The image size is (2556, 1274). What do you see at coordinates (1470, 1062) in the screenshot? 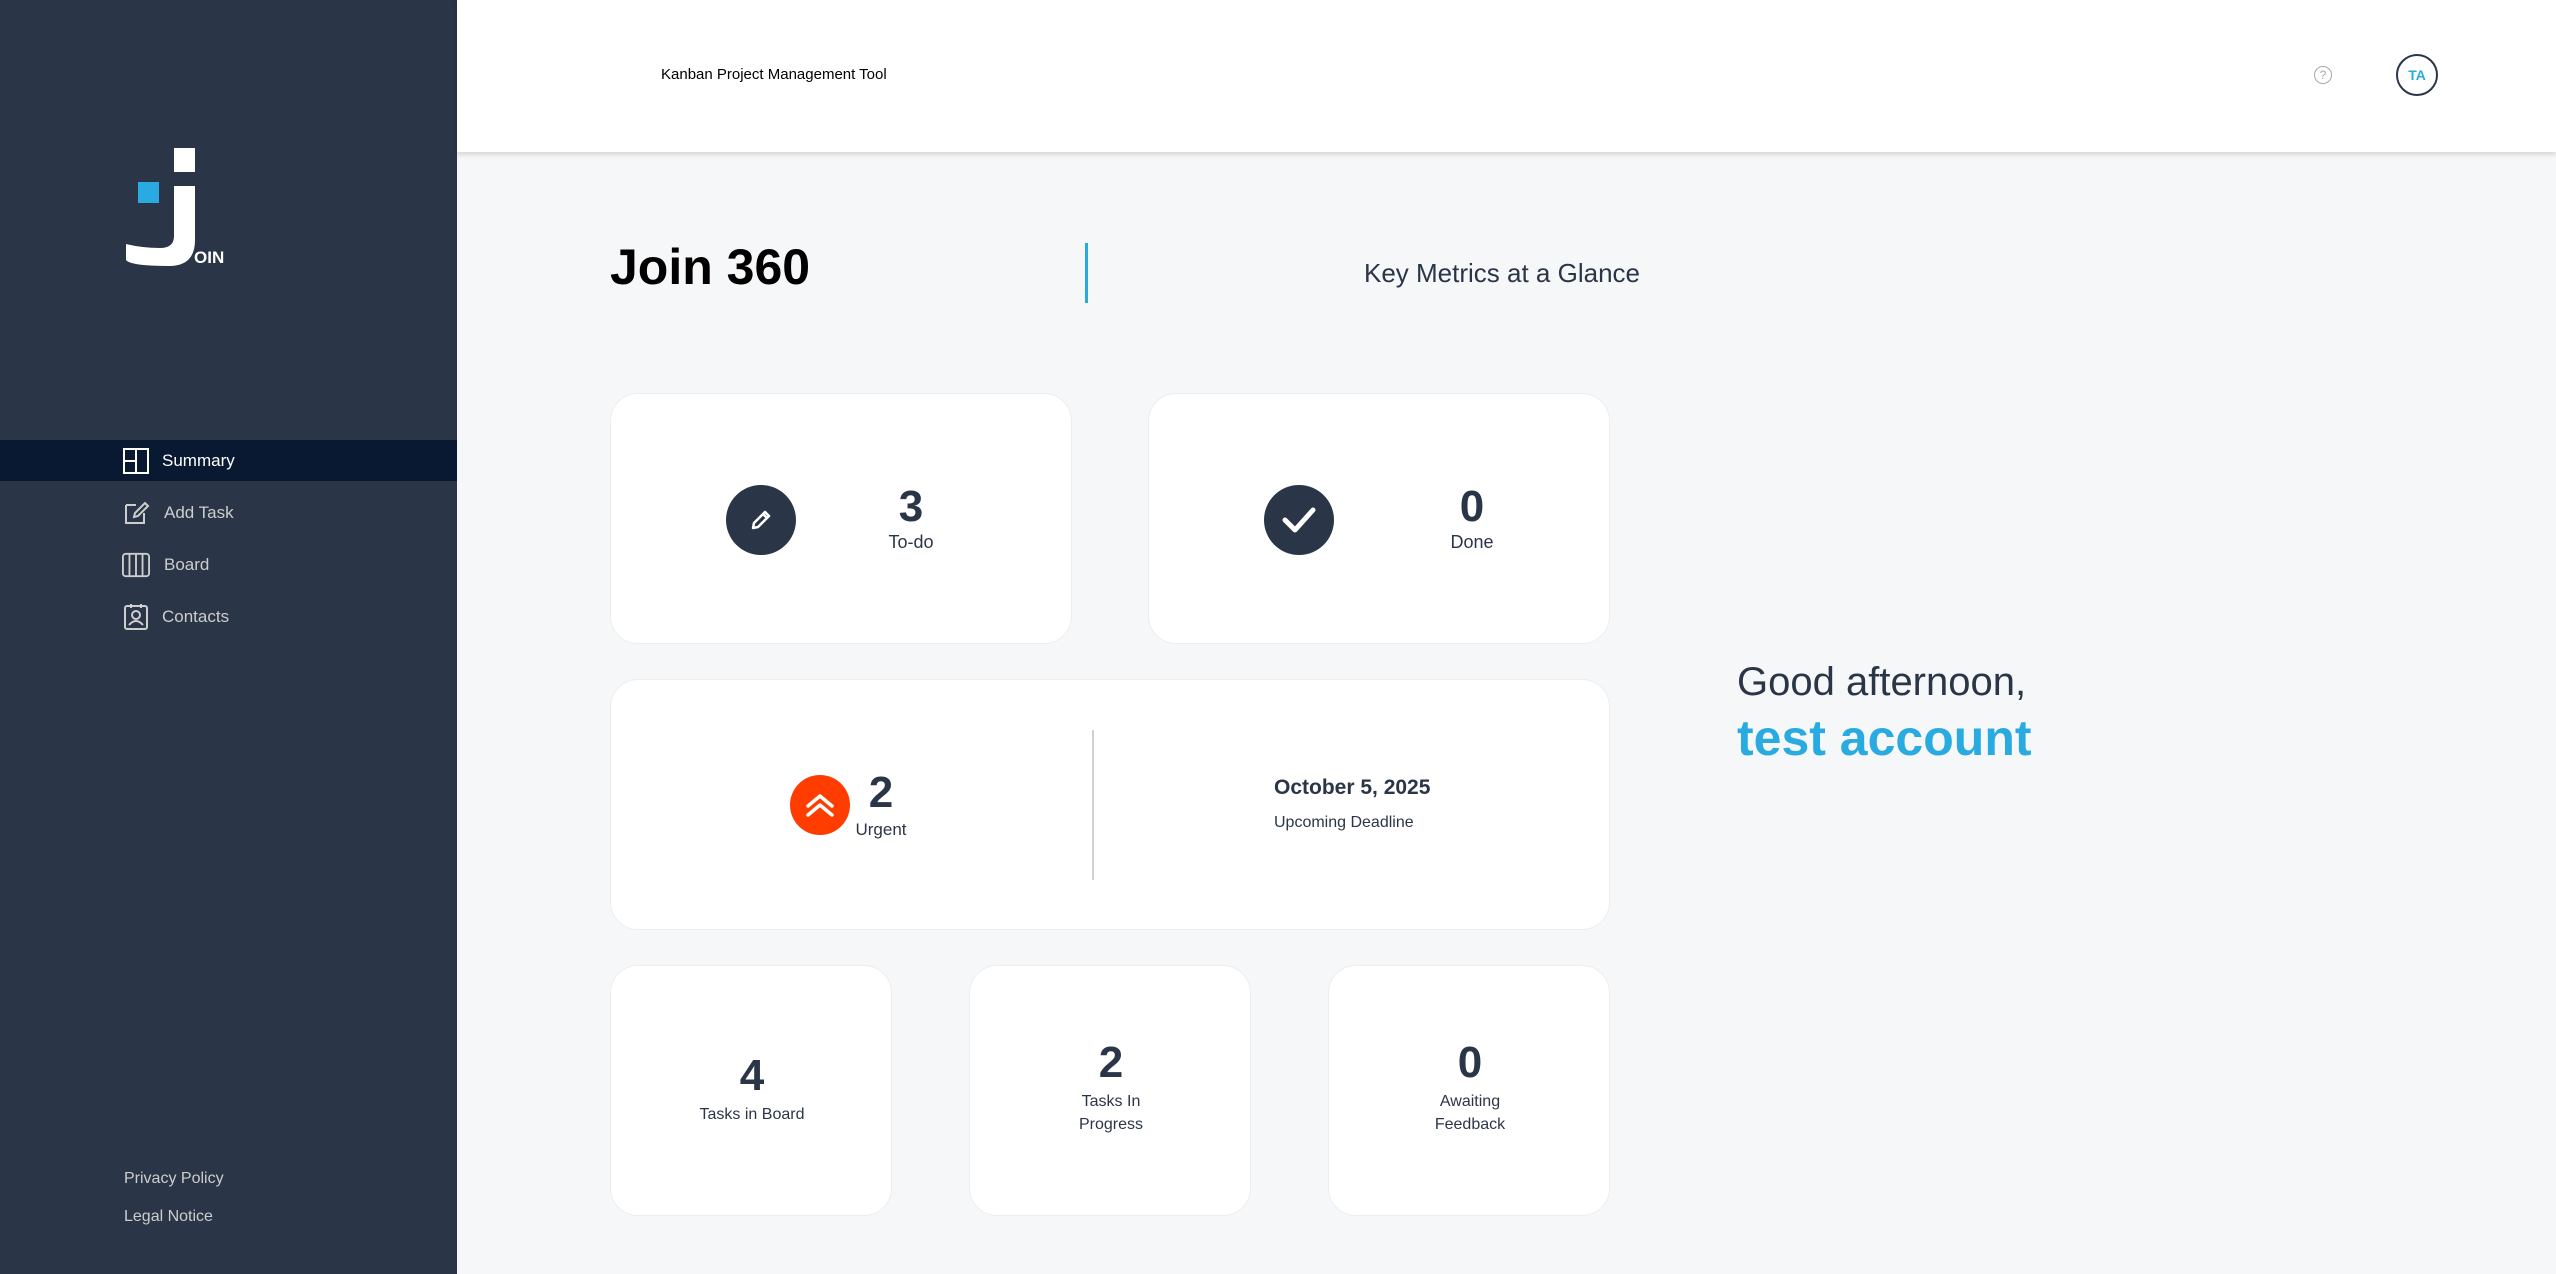
I see `feedback-count: 0` at bounding box center [1470, 1062].